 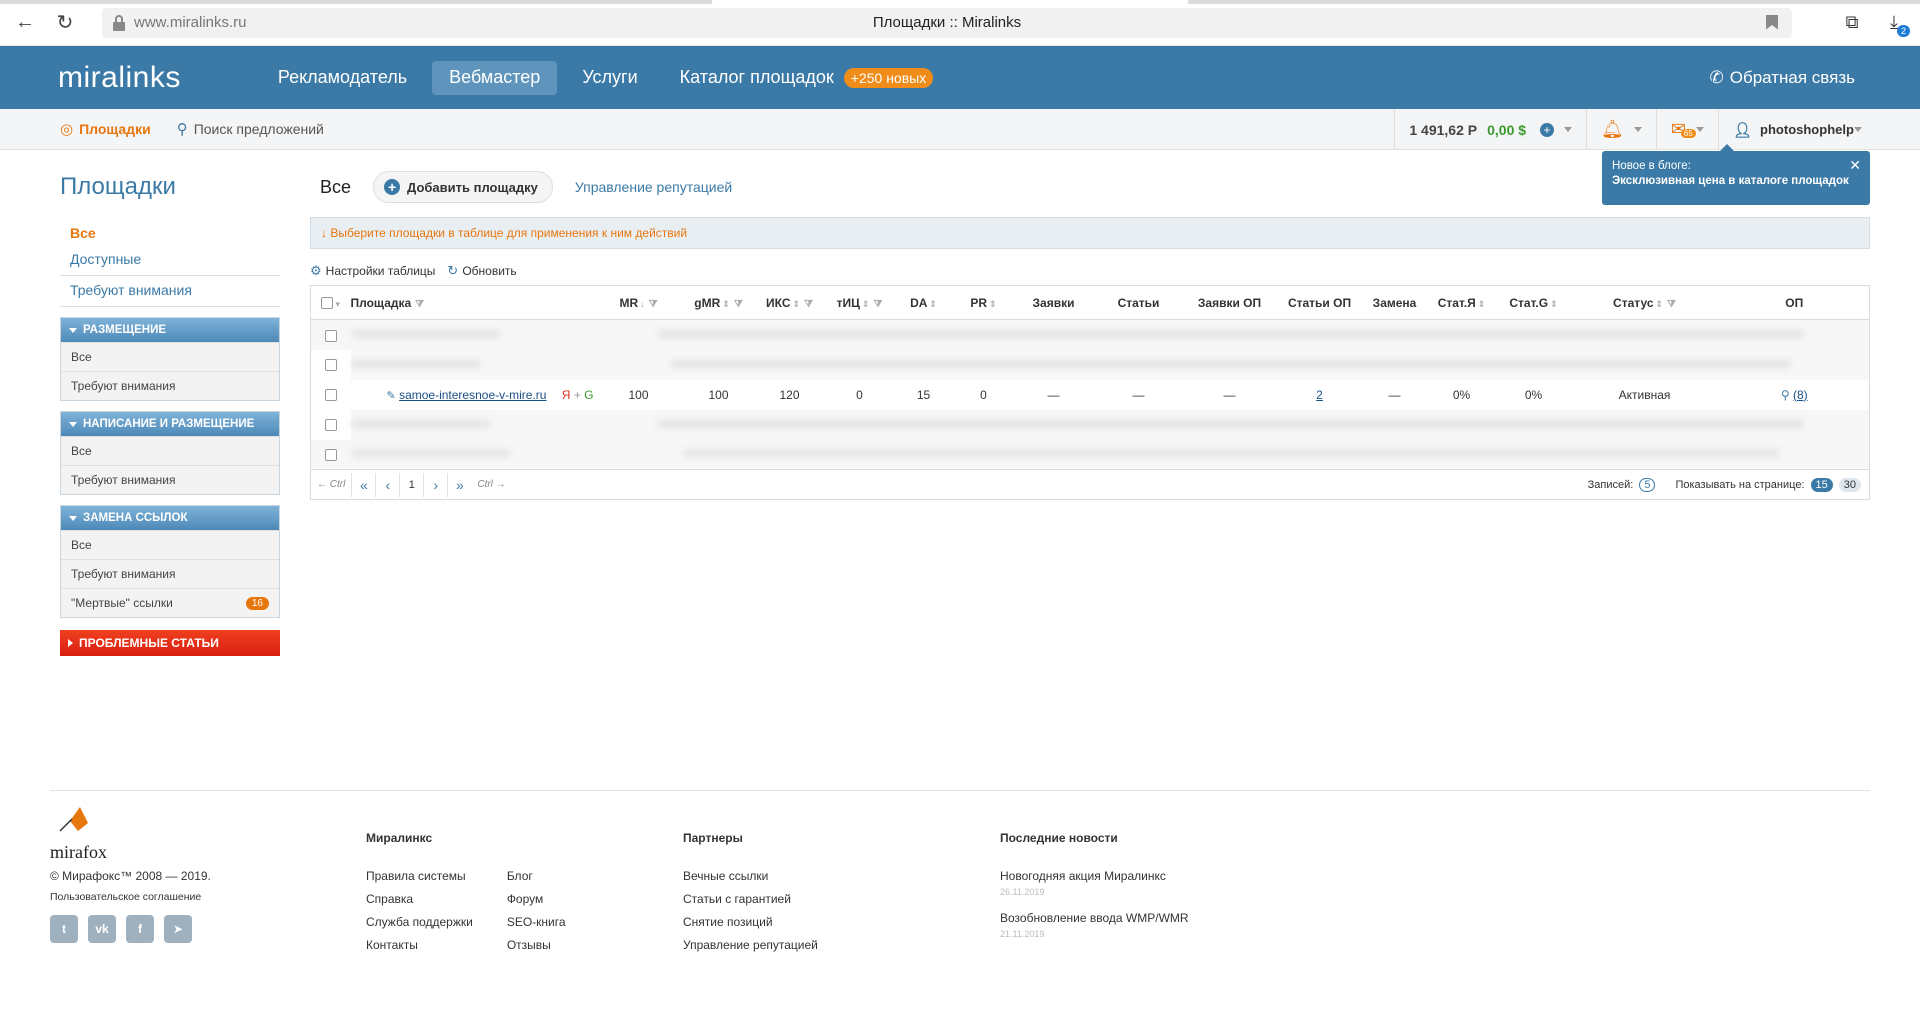 I want to click on sidebar-item-all: Все, so click(x=170, y=232).